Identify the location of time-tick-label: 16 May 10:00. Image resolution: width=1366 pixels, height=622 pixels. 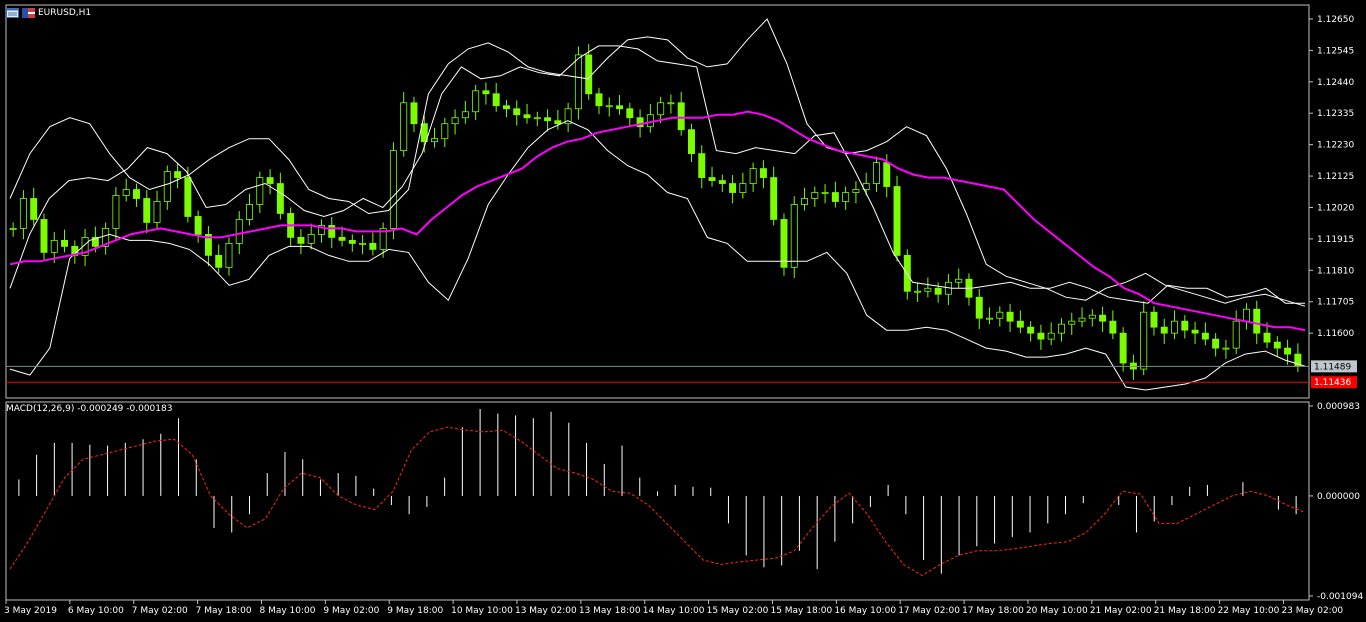
(865, 611).